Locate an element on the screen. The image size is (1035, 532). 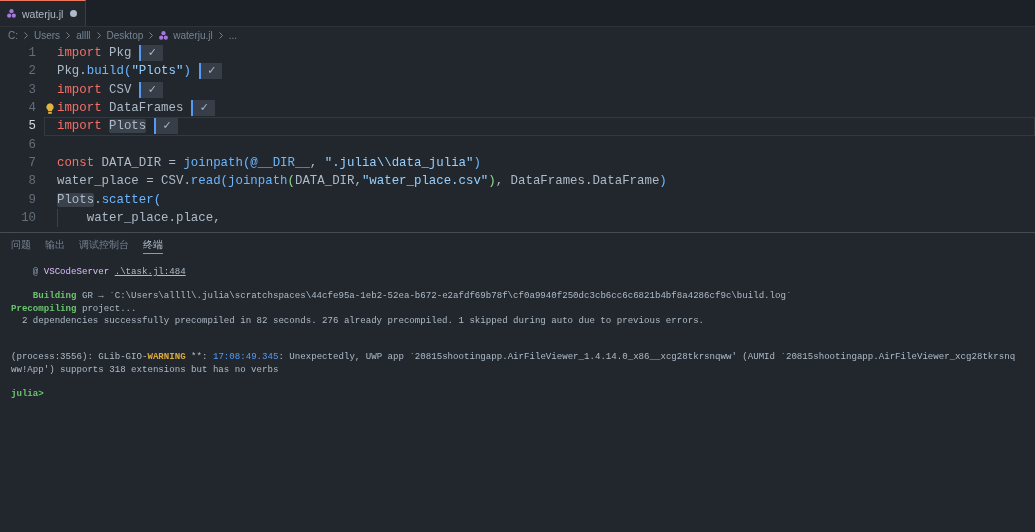
breadcrumb-item: waterju.jl is located at coordinates (186, 35).